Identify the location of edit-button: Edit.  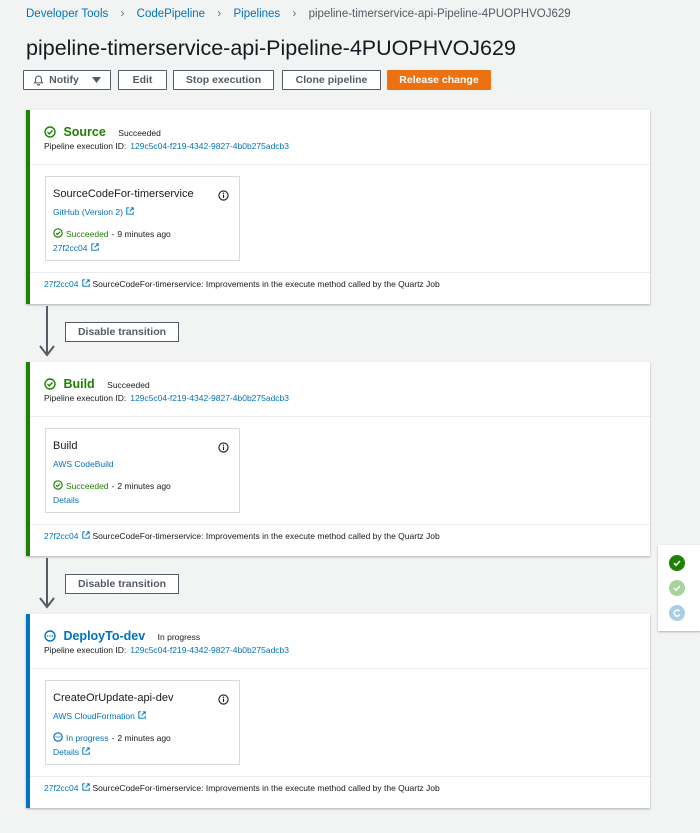
(142, 80).